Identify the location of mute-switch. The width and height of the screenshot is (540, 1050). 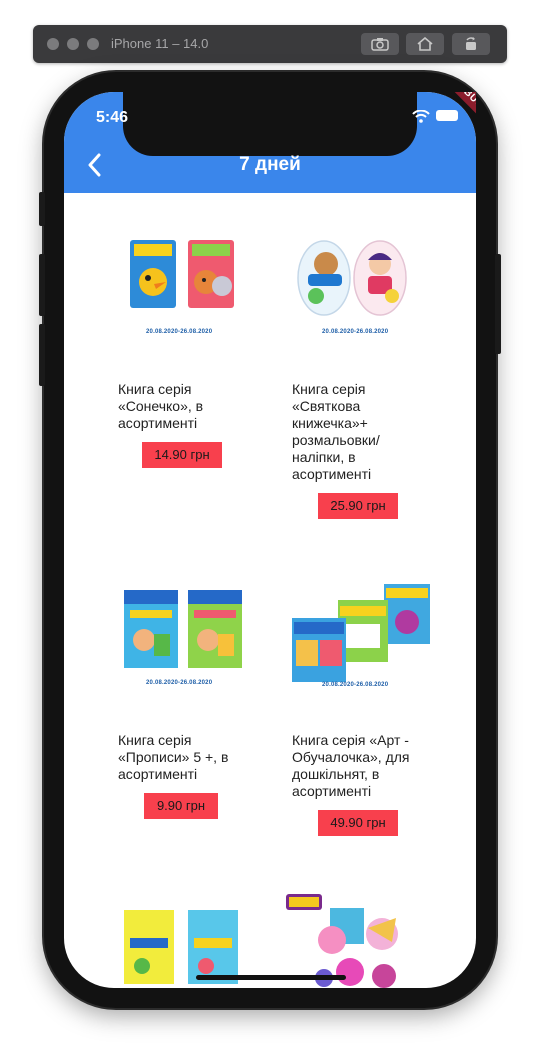
(42, 209).